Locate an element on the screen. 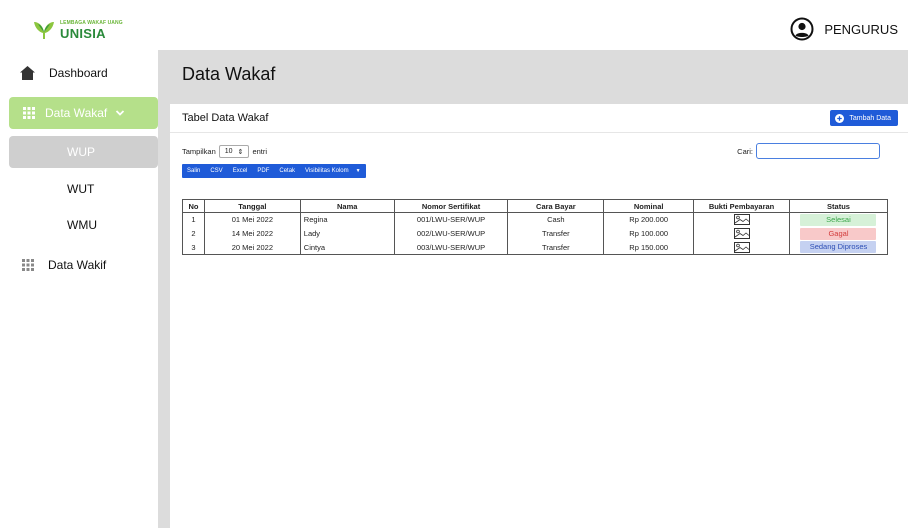  page-title: Data Wakaf is located at coordinates (229, 74).